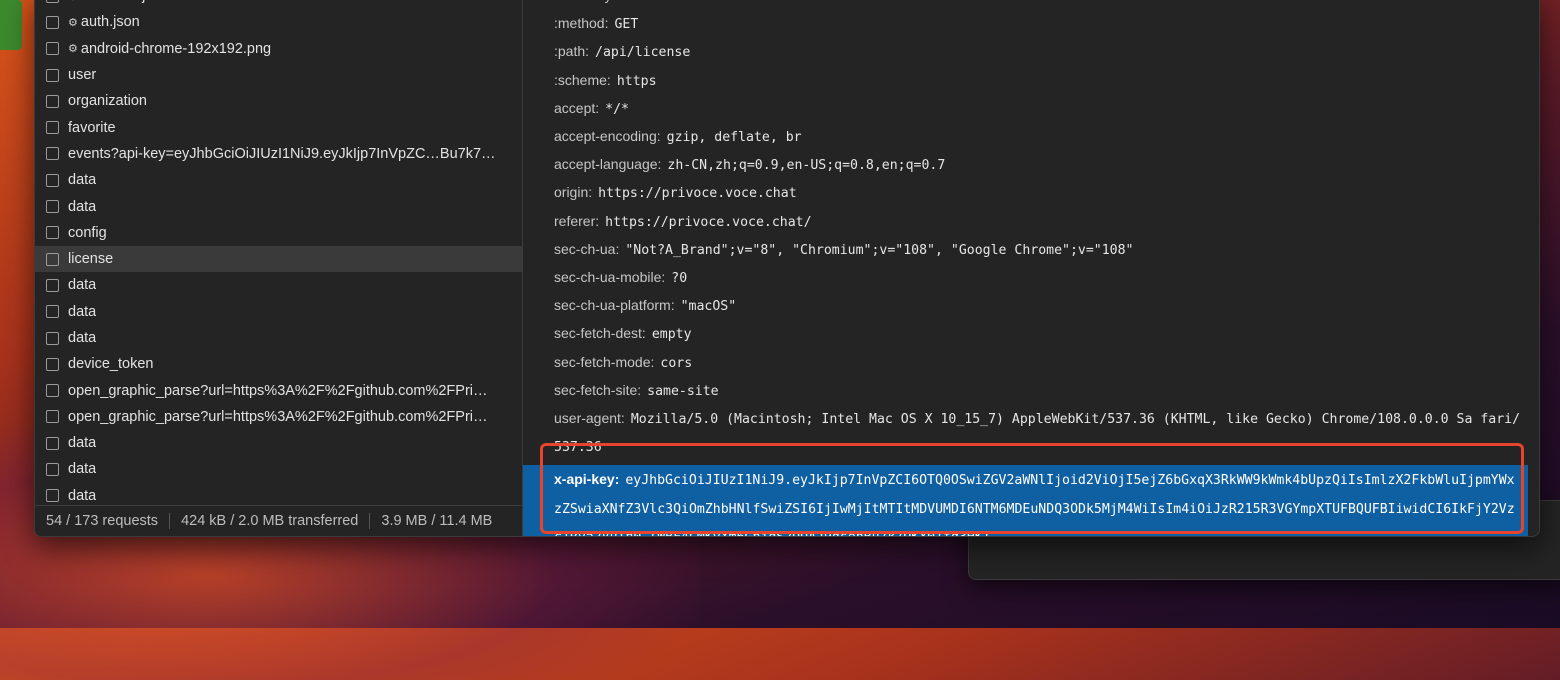 Image resolution: width=1560 pixels, height=680 pixels. Describe the element at coordinates (1025, 5) in the screenshot. I see `header-row: :authority: dev.voce.chat` at that location.